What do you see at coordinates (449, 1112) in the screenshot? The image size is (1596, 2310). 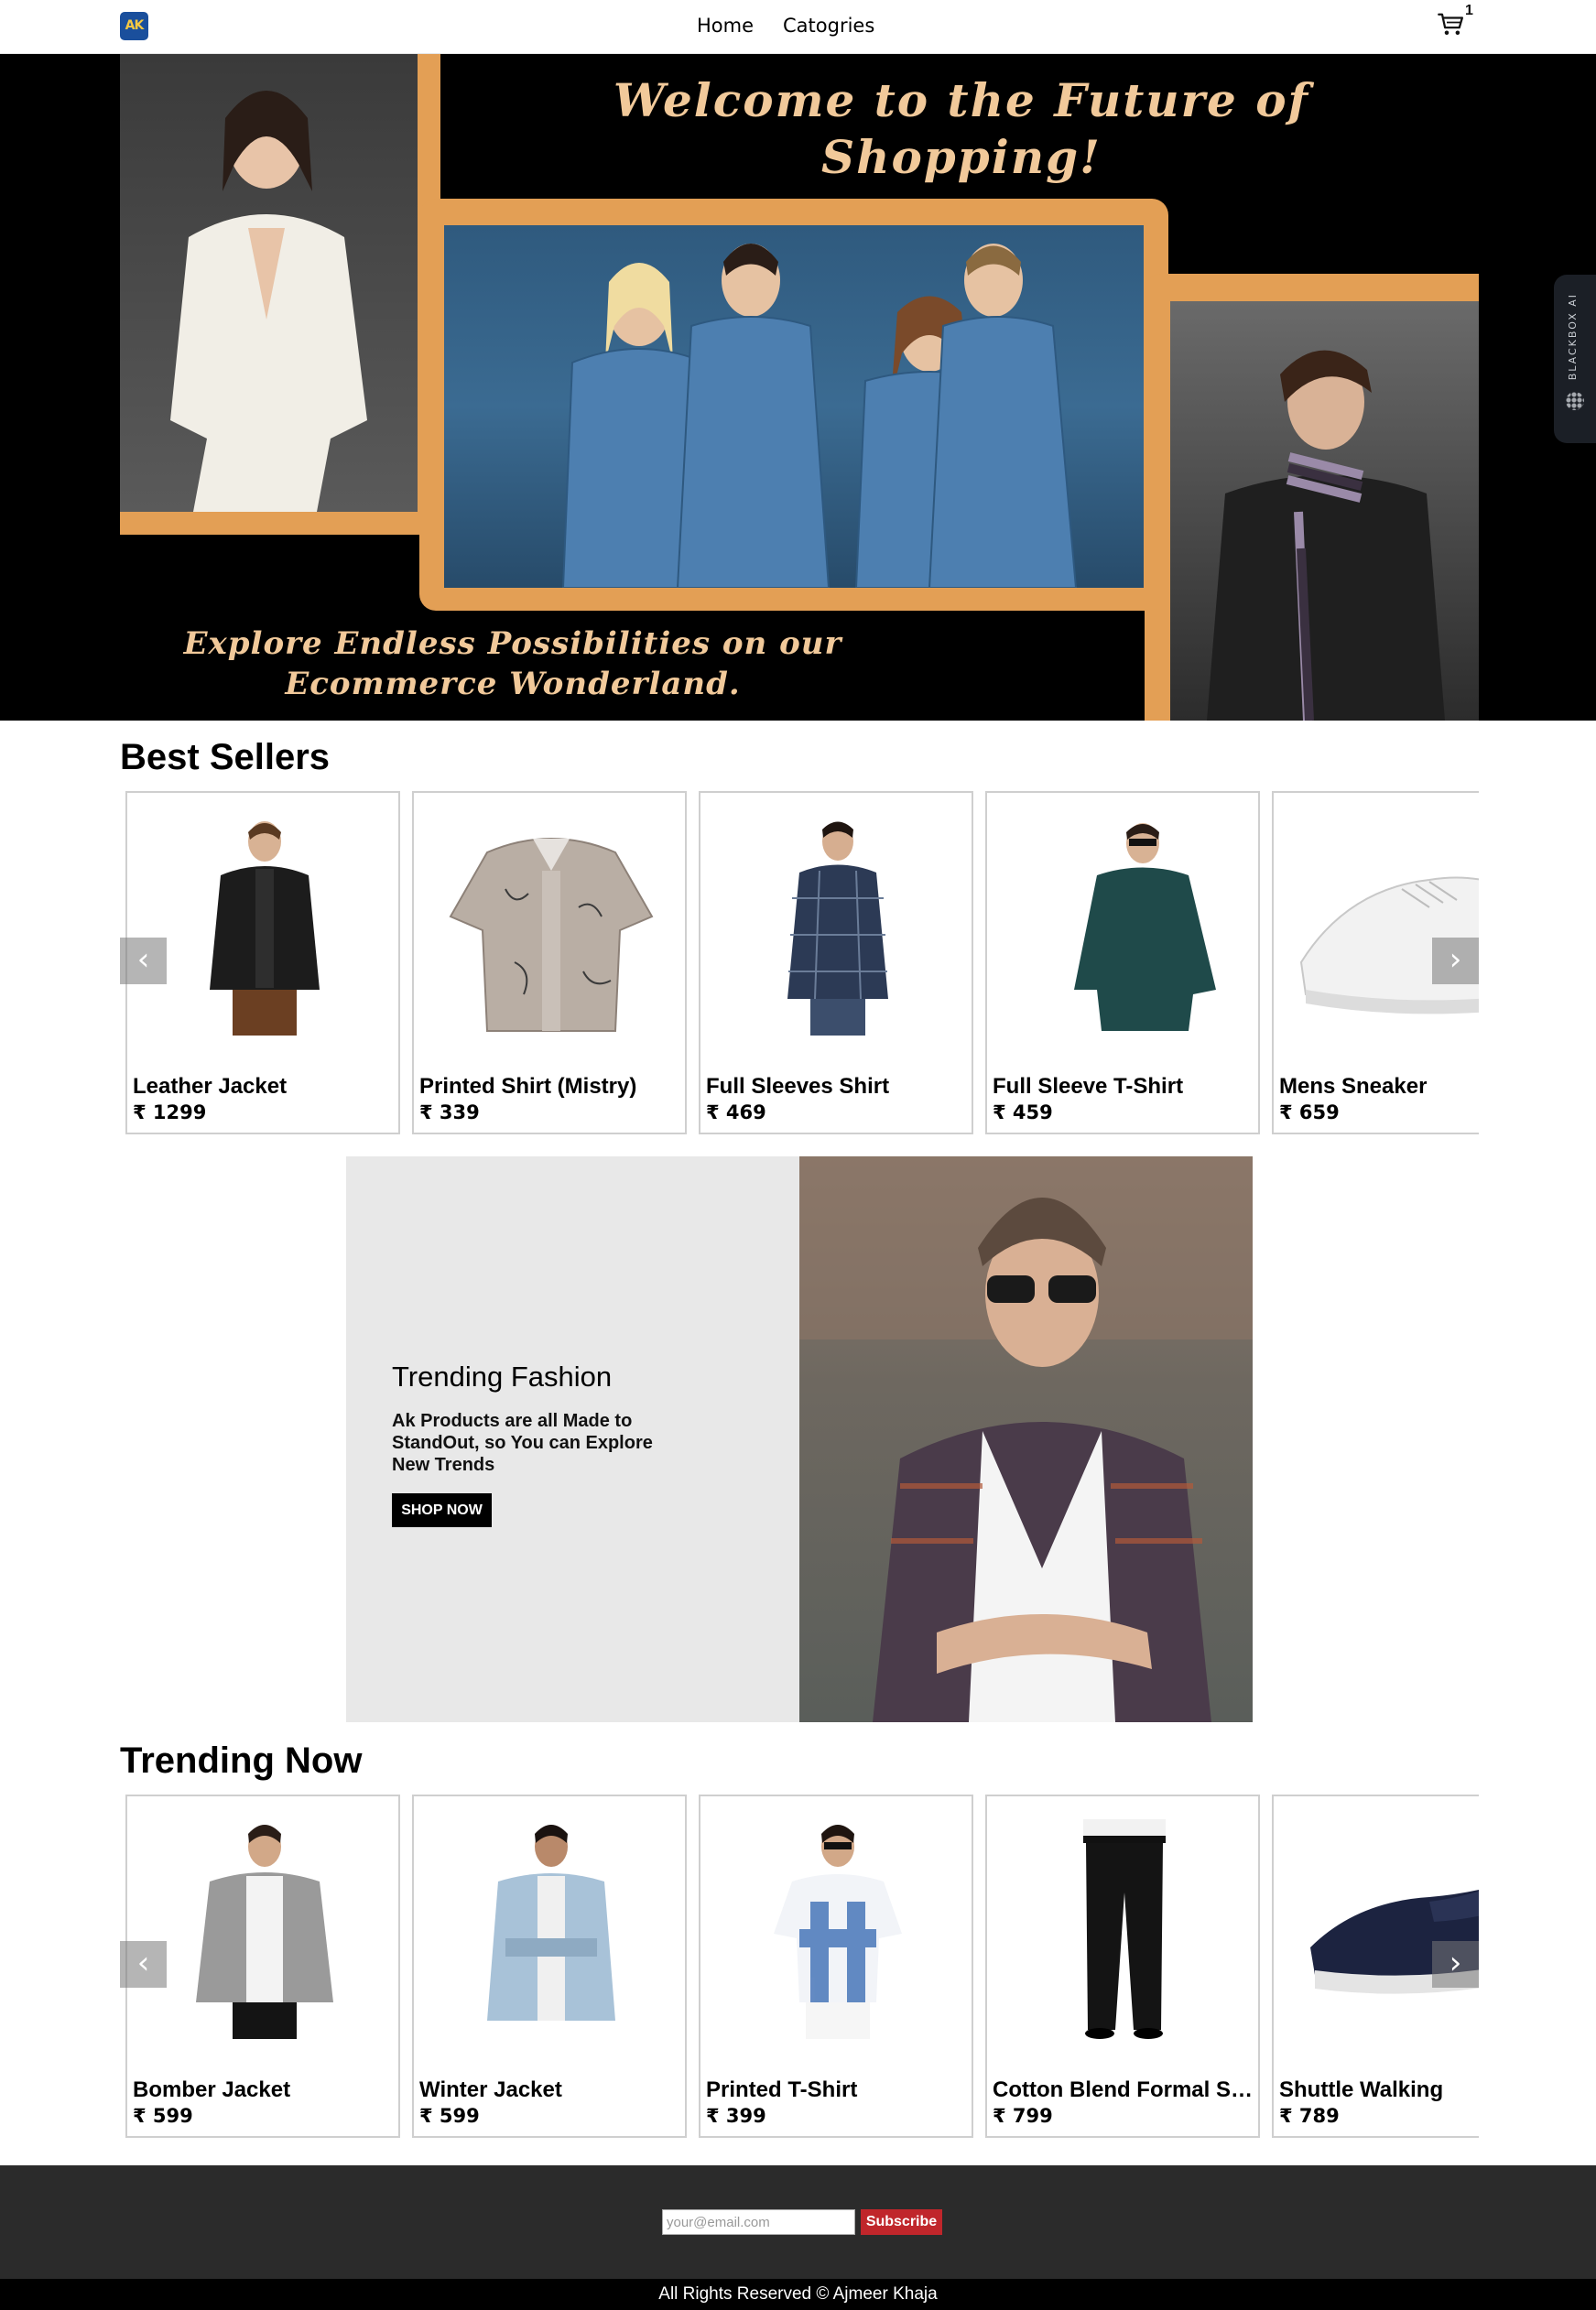 I see `product-price: ₹ 339` at bounding box center [449, 1112].